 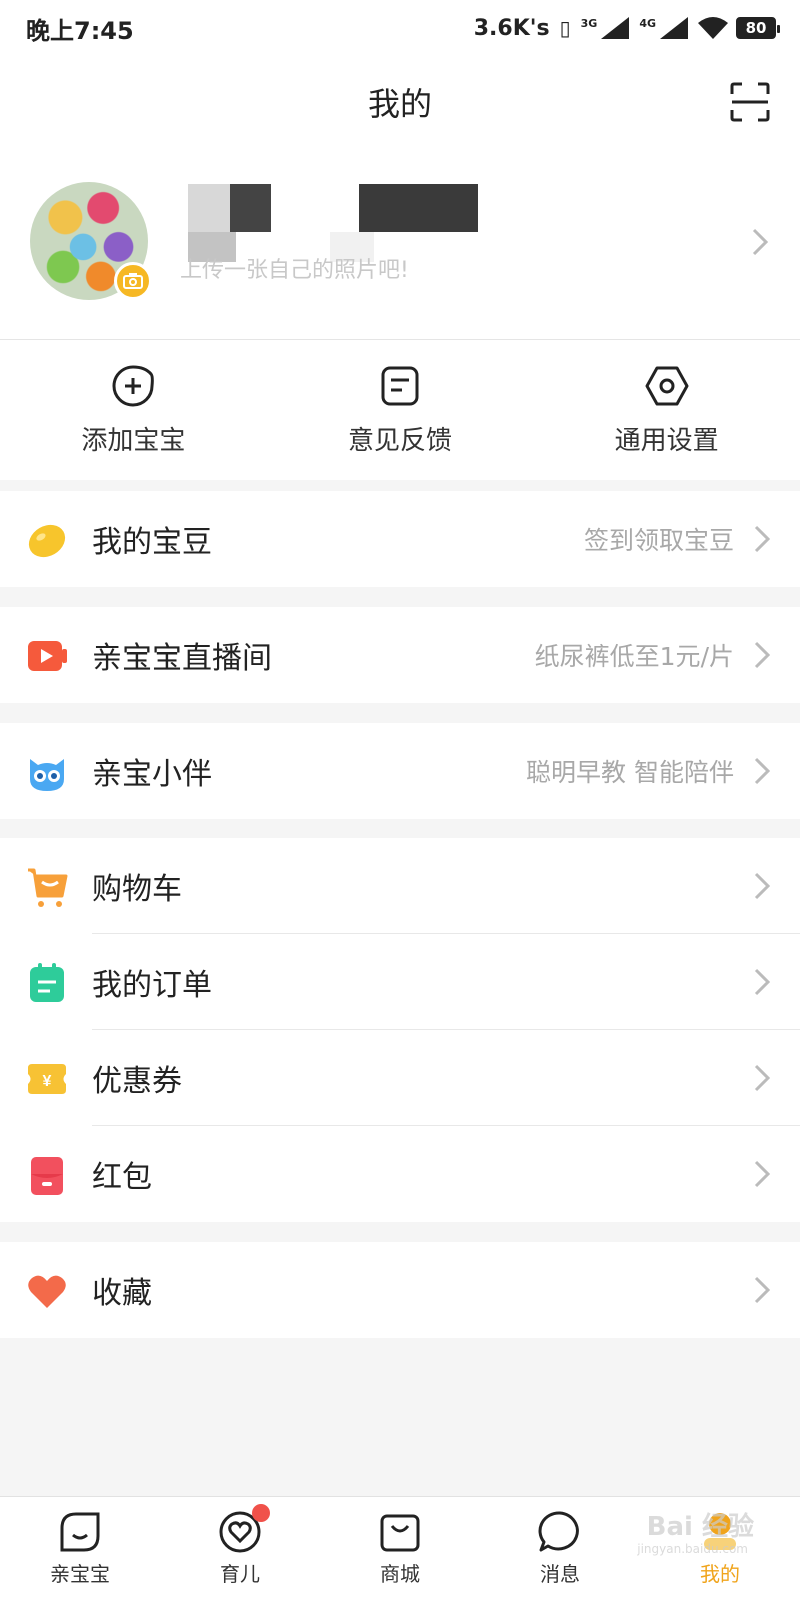 What do you see at coordinates (240, 1545) in the screenshot?
I see `tab-parenting: 育儿` at bounding box center [240, 1545].